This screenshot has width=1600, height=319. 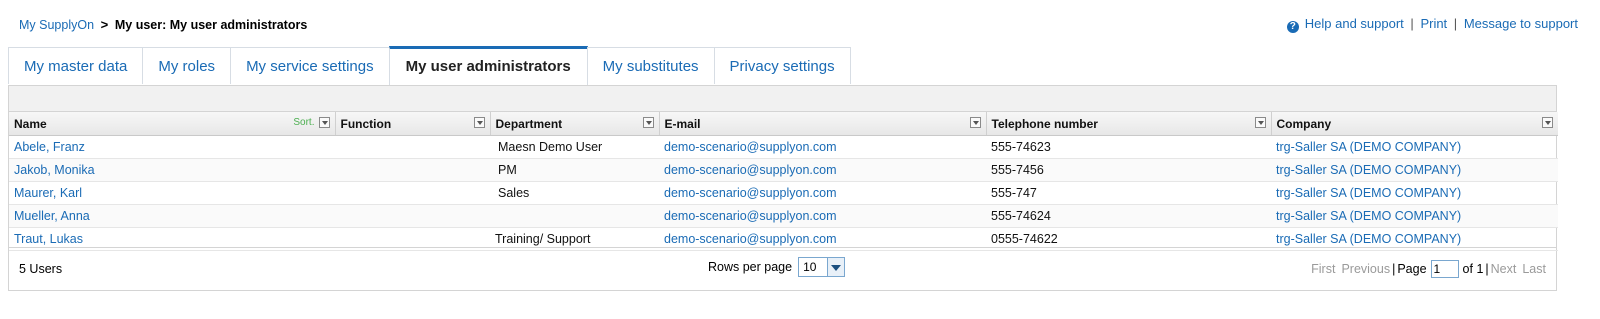 I want to click on rows-per-page-select: 10, so click(x=822, y=267).